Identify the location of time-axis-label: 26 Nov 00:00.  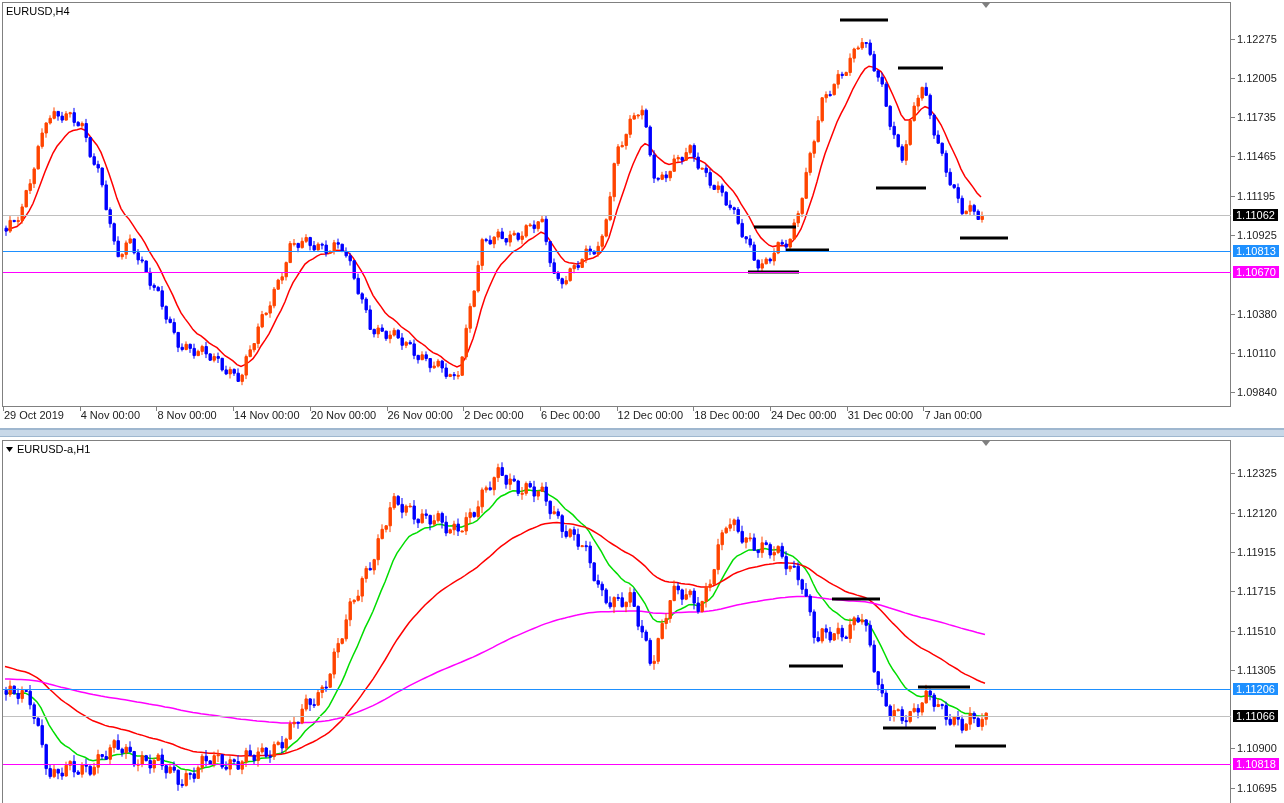
(420, 415).